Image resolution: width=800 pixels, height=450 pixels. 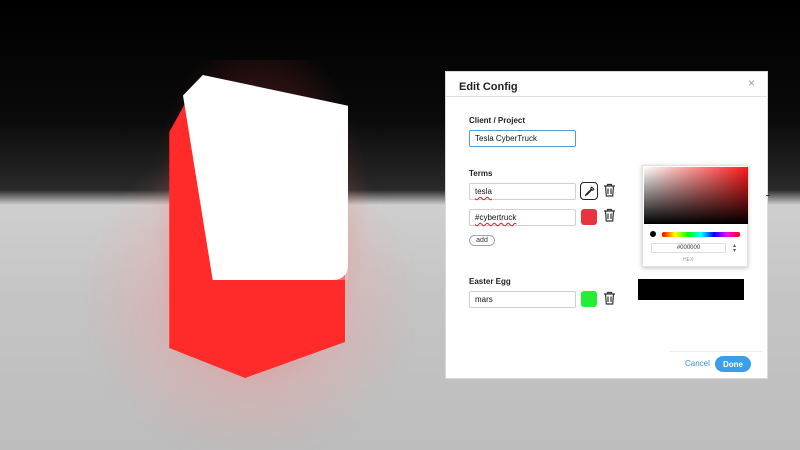 I want to click on dialog-header: Edit Config ×, so click(x=606, y=84).